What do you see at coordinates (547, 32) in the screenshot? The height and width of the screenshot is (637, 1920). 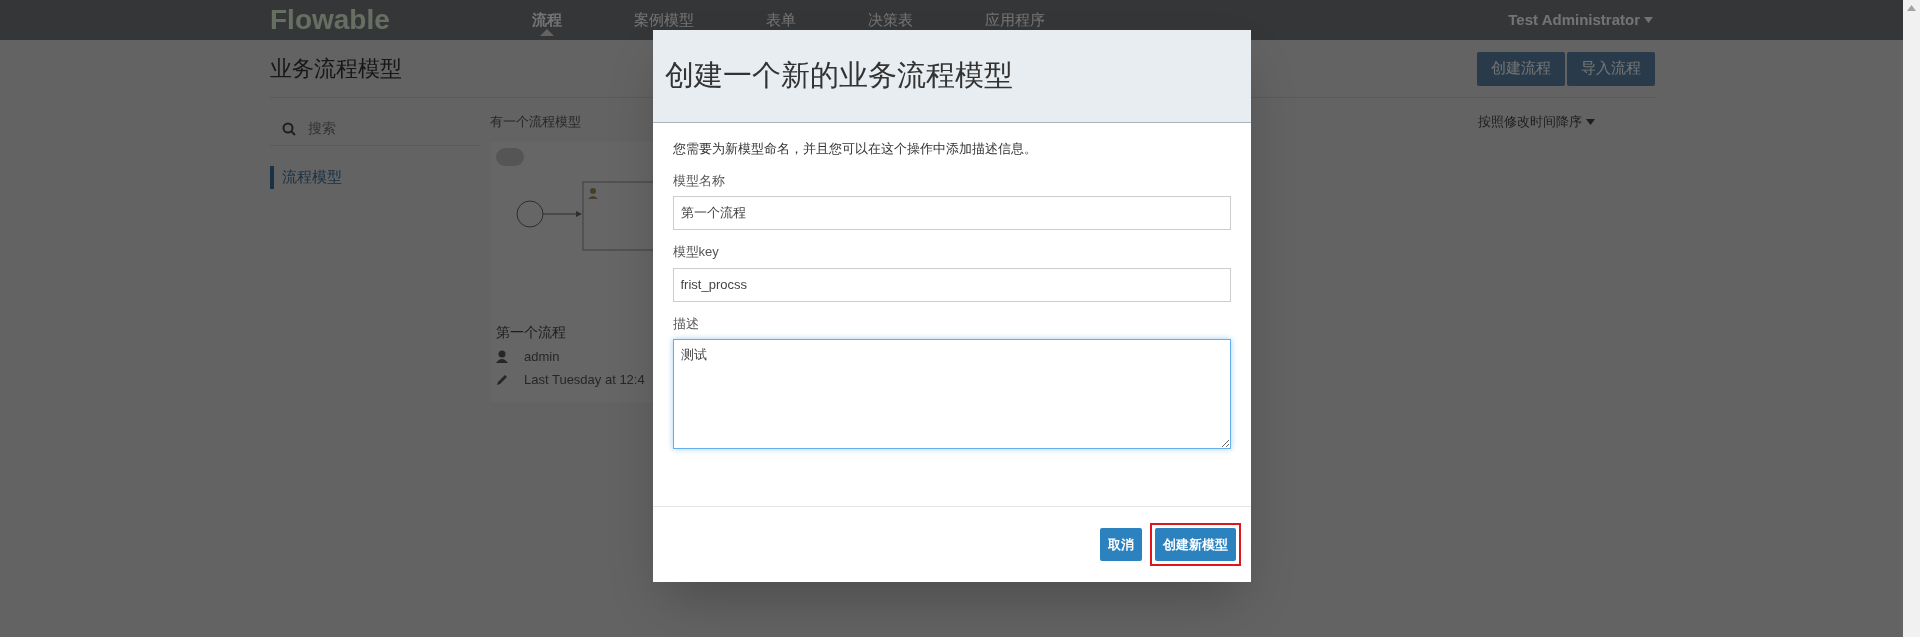 I see `active-tab-indicator` at bounding box center [547, 32].